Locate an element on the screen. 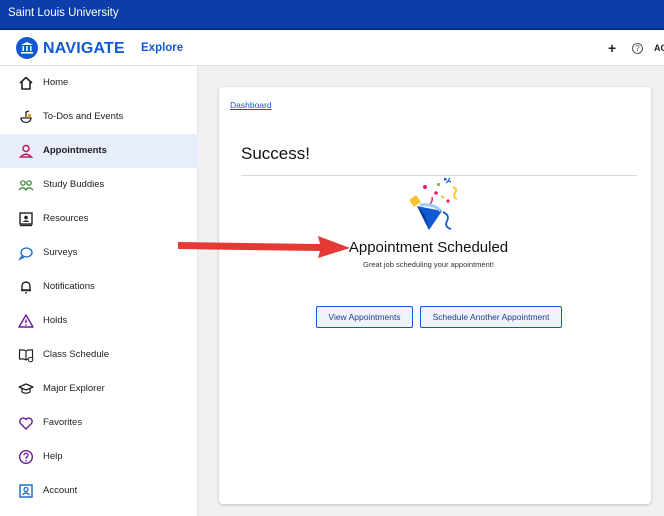 This screenshot has height=516, width=664. sidebar-item-label: Study Buddies is located at coordinates (74, 184).